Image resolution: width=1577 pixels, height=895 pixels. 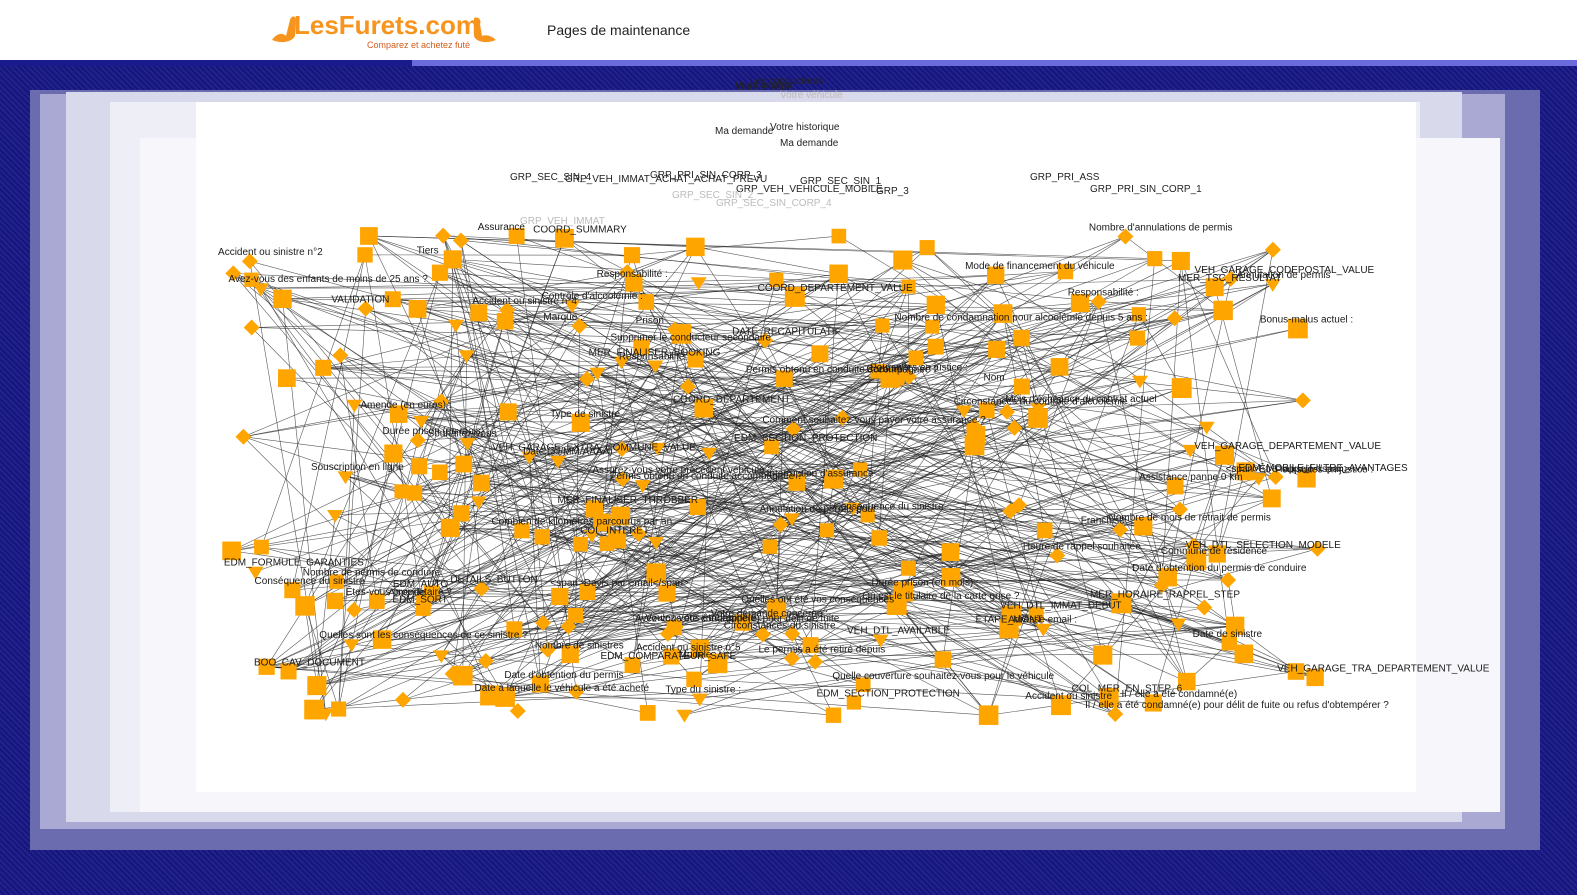 What do you see at coordinates (1009, 620) in the screenshot?
I see `graph-node-label: ETAPE_MONT` at bounding box center [1009, 620].